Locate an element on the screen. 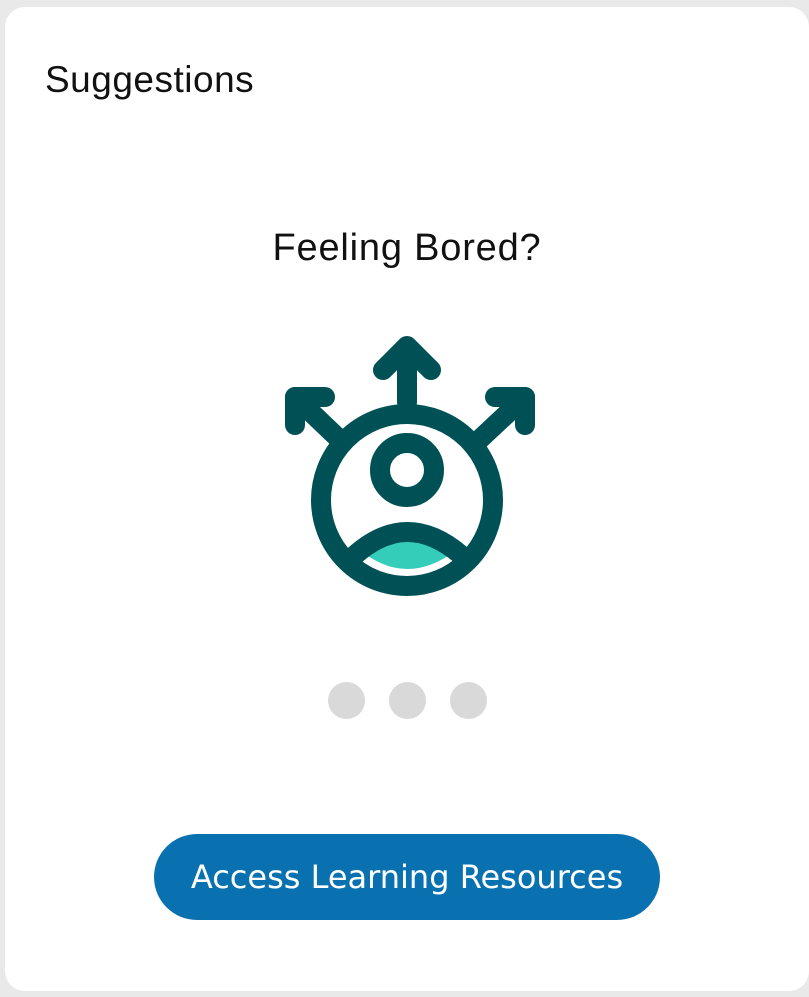  carousel-pager is located at coordinates (407, 700).